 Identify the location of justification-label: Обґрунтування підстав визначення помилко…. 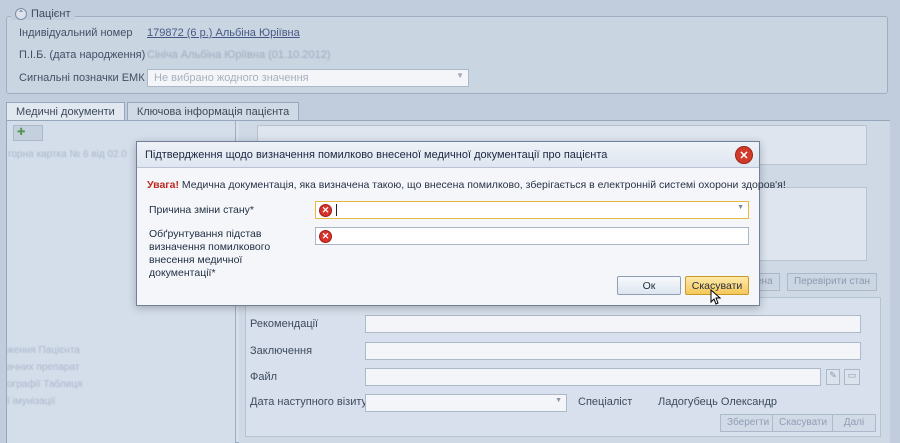
(210, 253).